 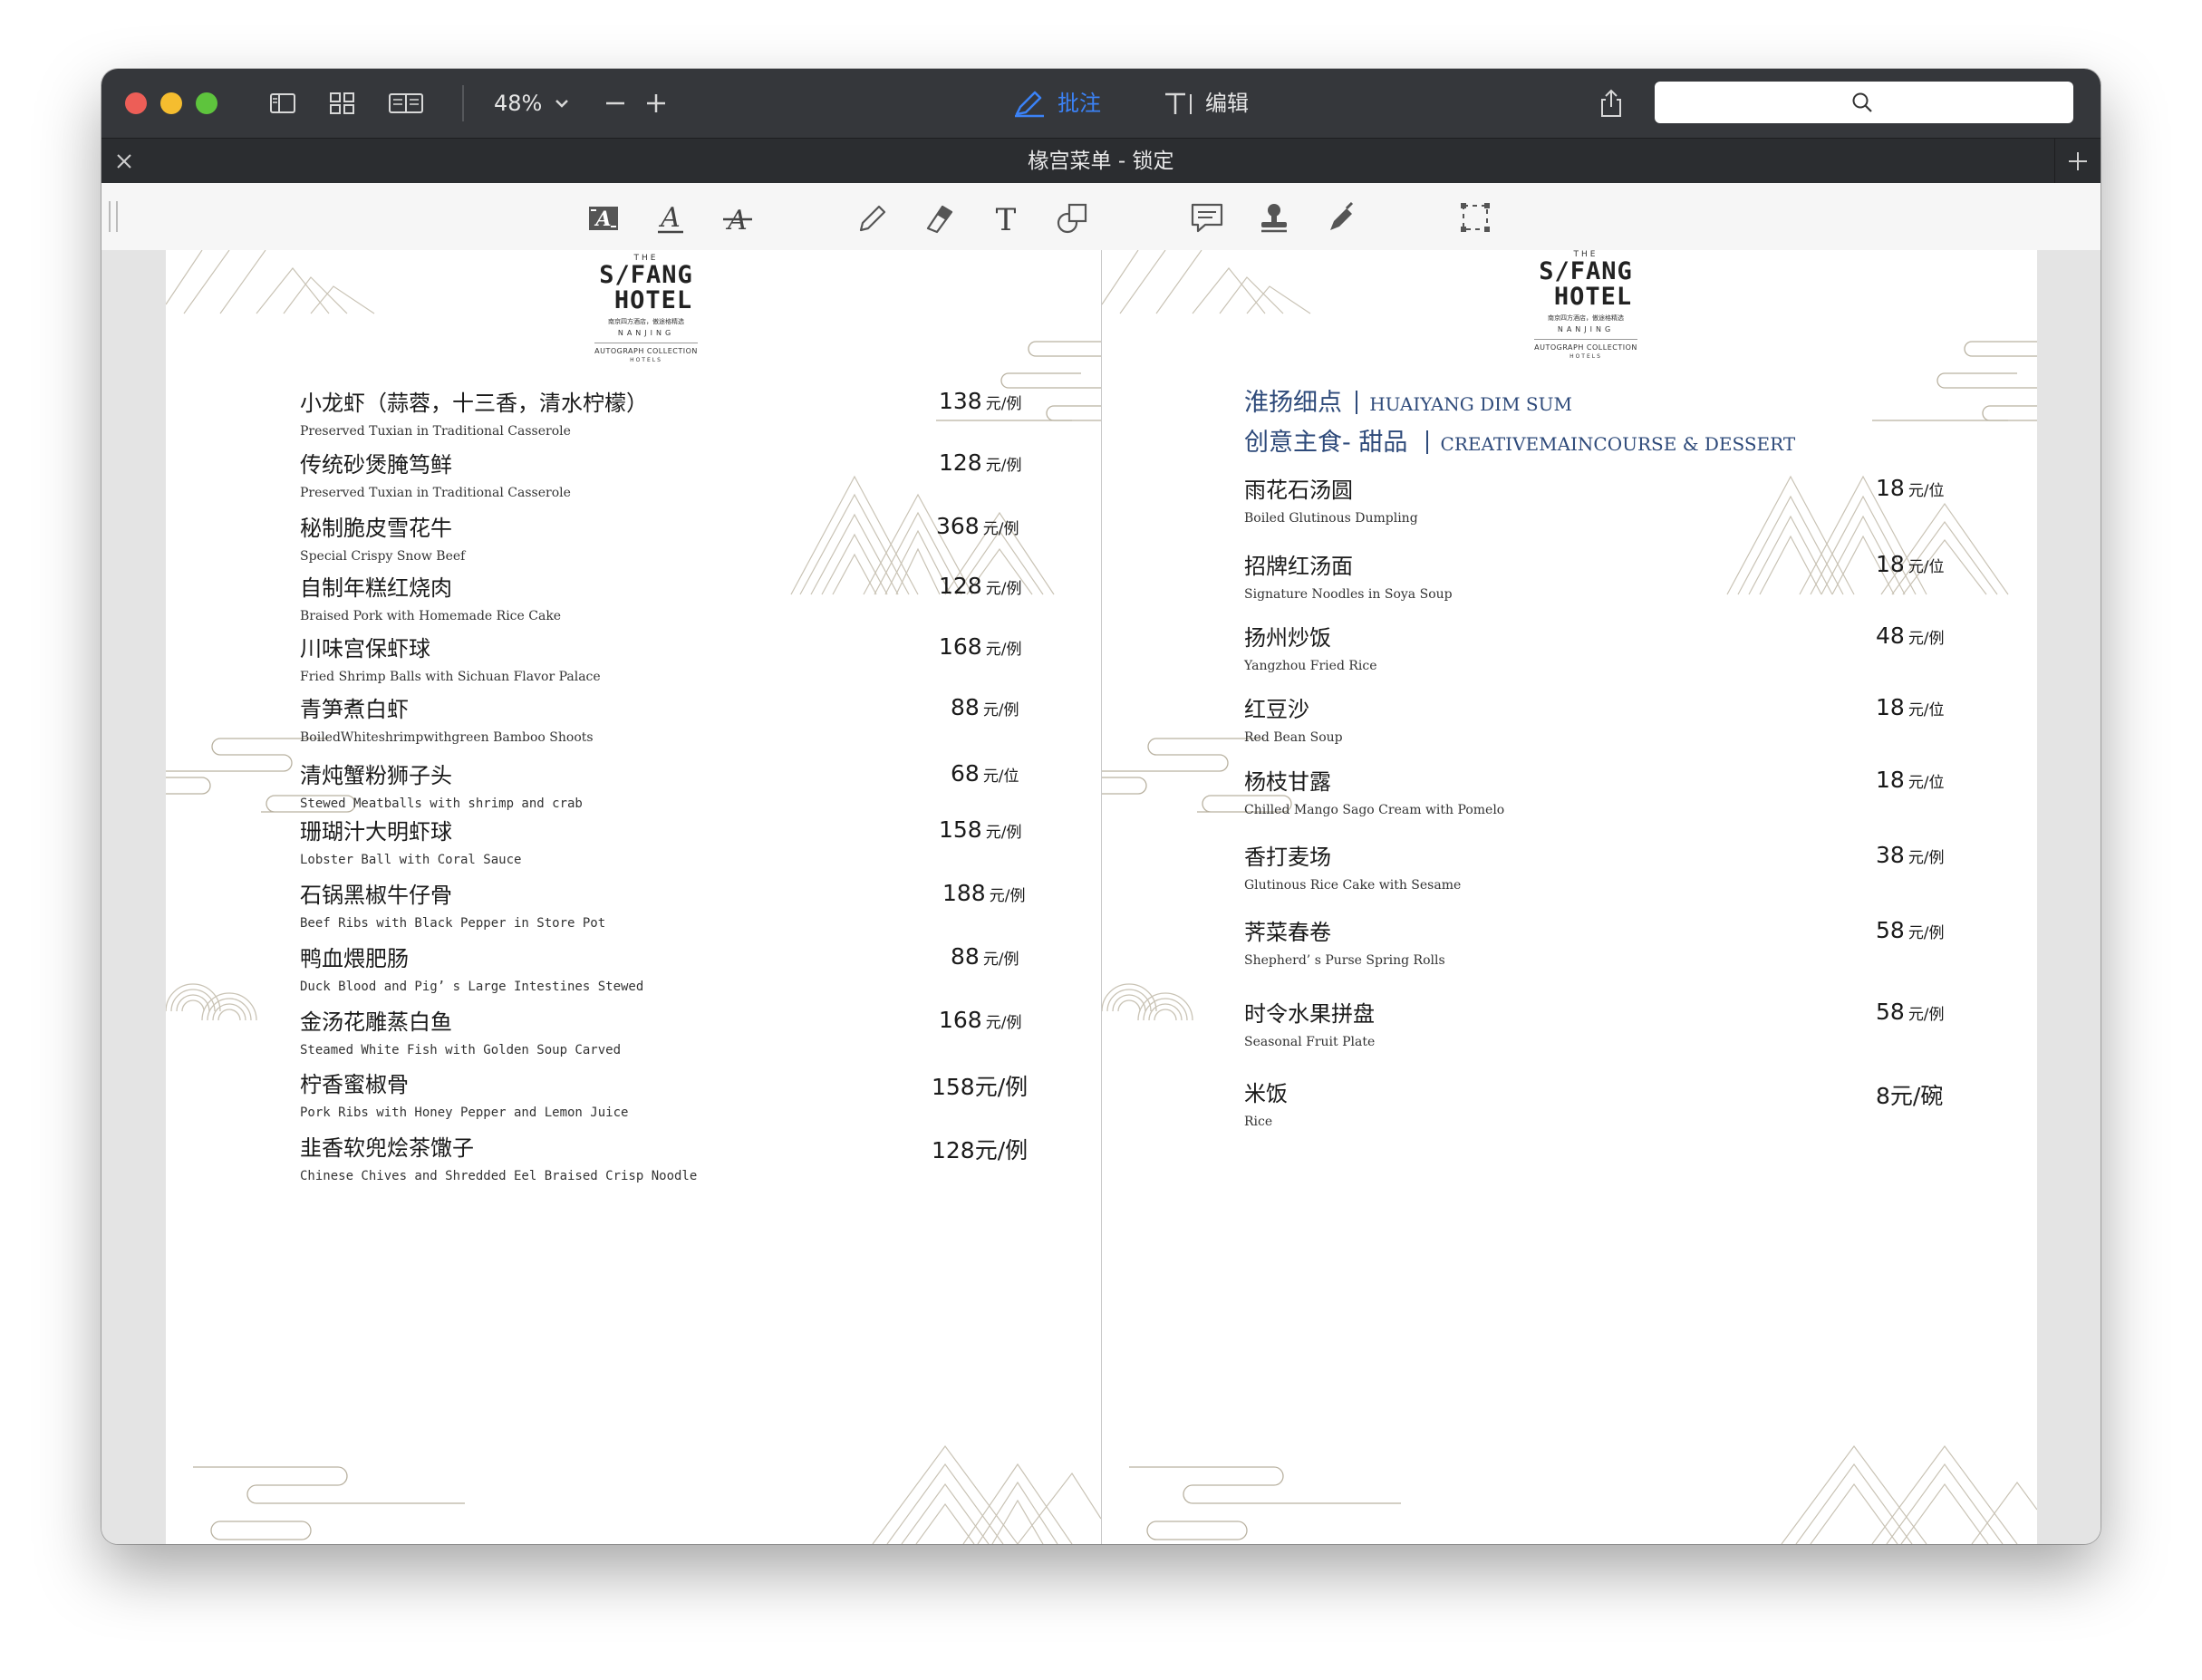 I want to click on zoom-in-icon, so click(x=656, y=103).